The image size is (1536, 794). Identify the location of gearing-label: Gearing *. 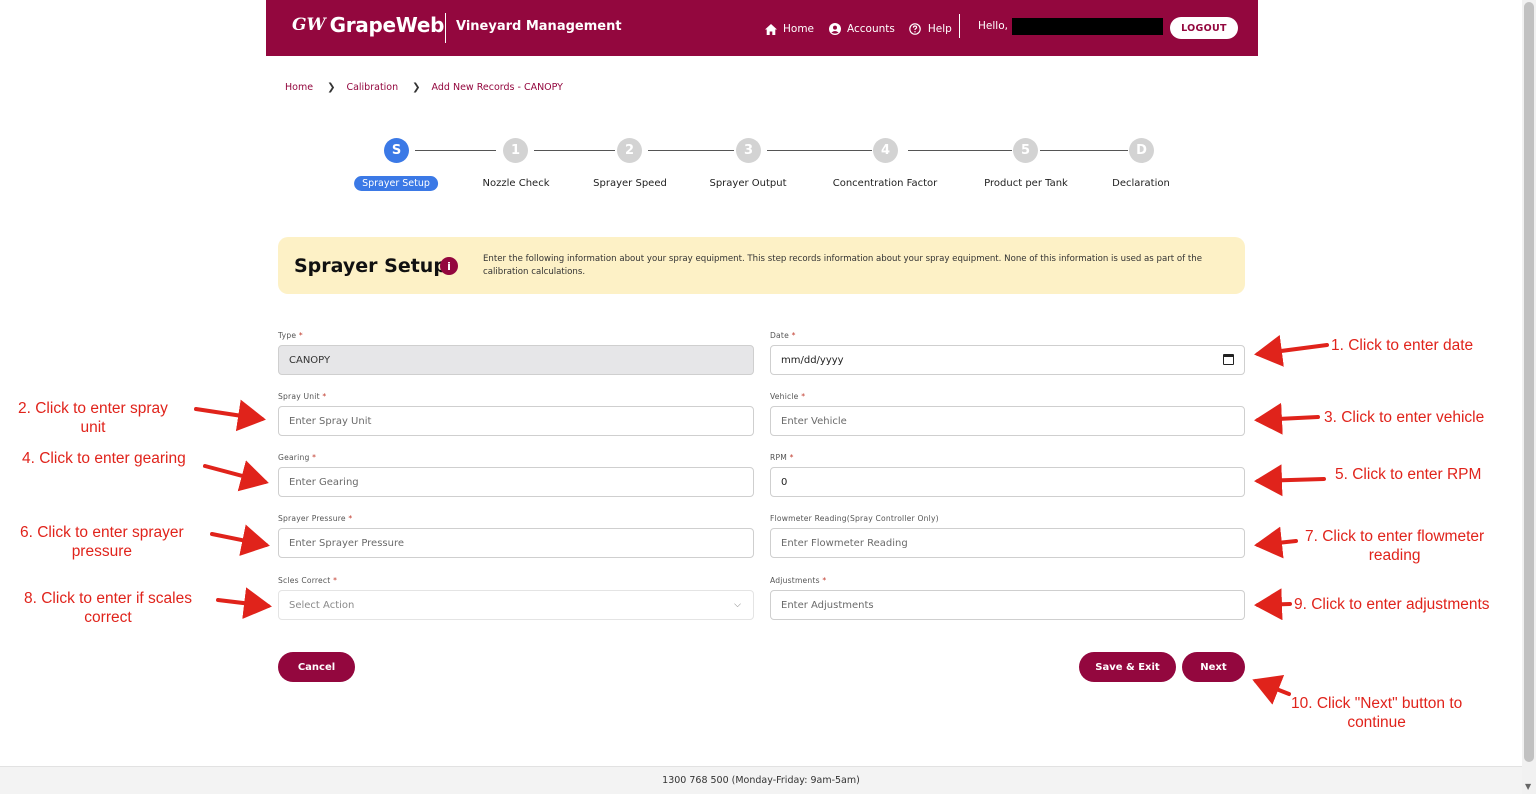
(297, 457).